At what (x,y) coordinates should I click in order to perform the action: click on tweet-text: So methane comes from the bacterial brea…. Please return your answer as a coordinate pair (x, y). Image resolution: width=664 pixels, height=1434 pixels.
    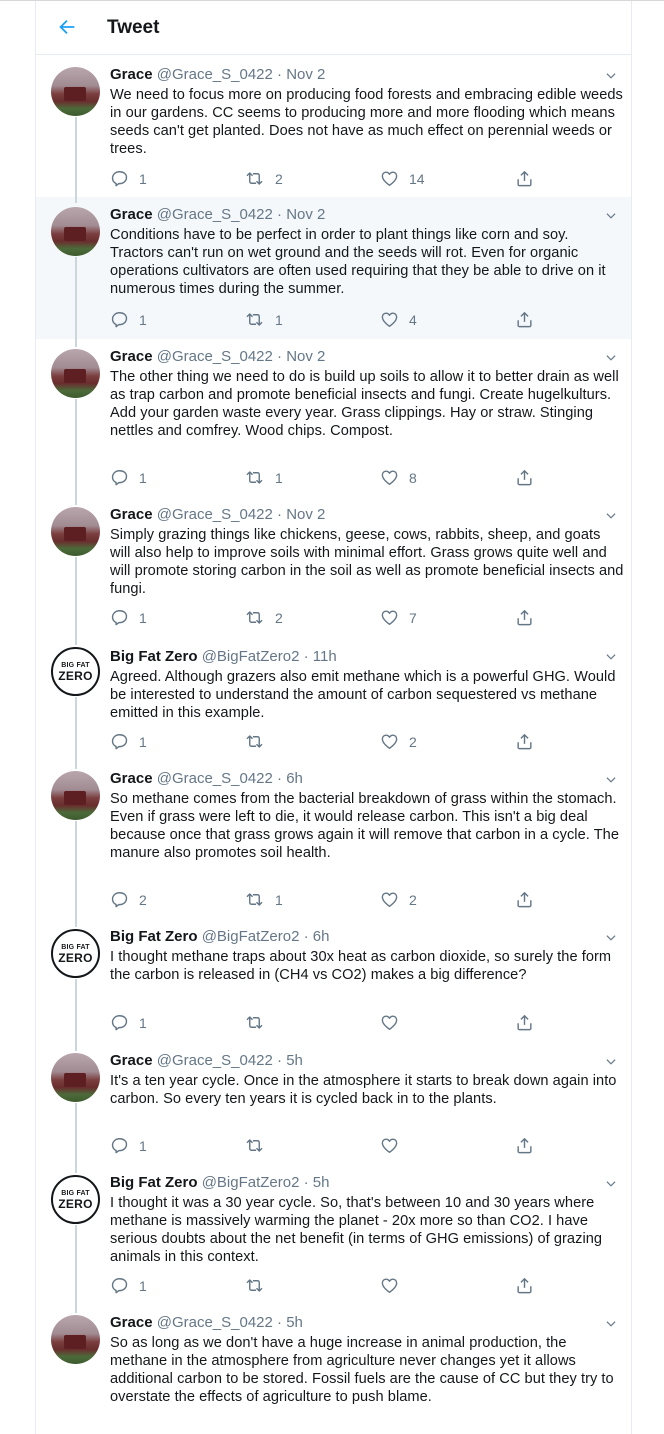
    Looking at the image, I should click on (365, 826).